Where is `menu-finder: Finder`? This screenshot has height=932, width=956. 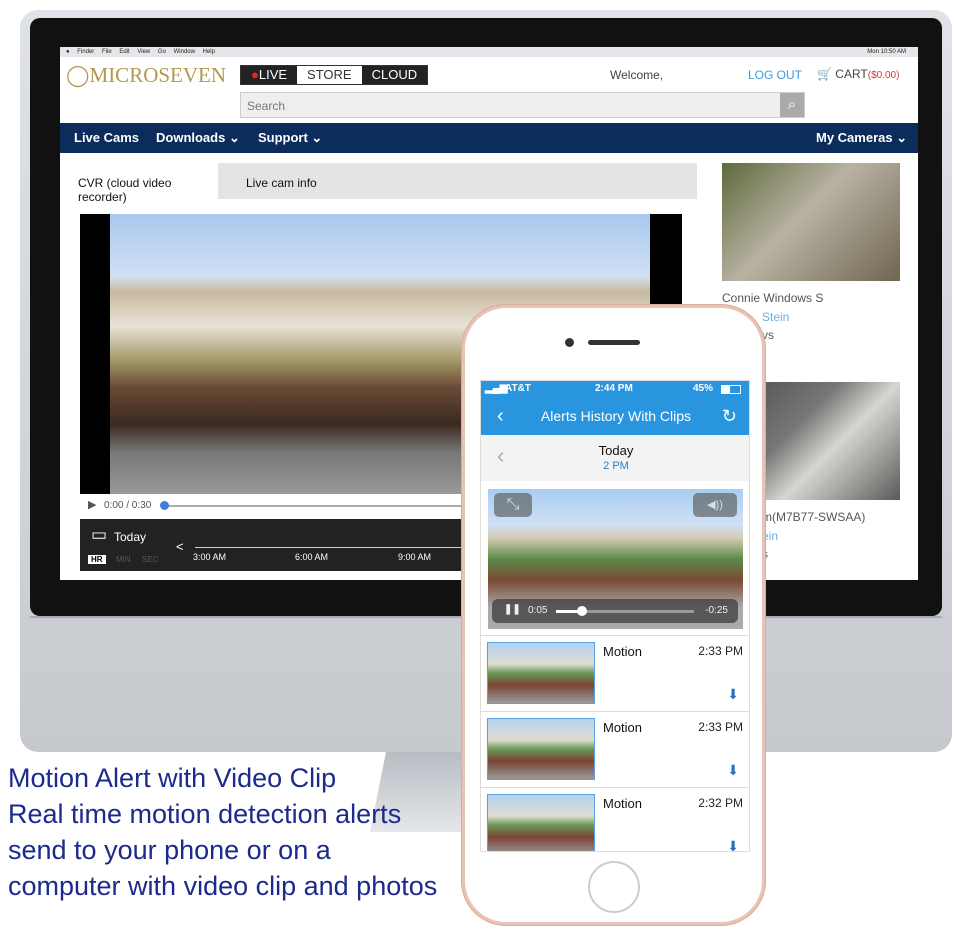
menu-finder: Finder is located at coordinates (85, 52).